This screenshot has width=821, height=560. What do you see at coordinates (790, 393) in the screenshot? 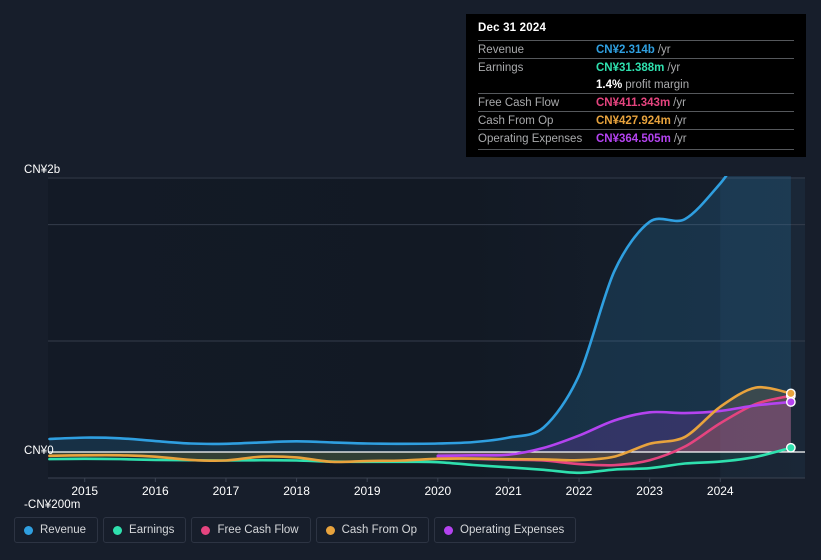
I see `endpoint-marker-cash-from-op` at bounding box center [790, 393].